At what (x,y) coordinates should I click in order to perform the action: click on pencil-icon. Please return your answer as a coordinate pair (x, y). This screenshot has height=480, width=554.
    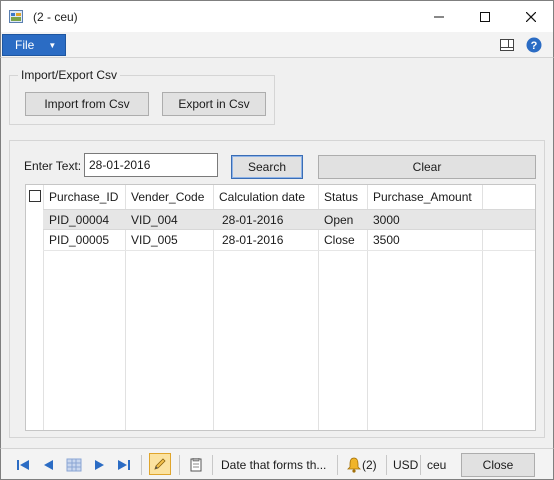
    Looking at the image, I should click on (160, 464).